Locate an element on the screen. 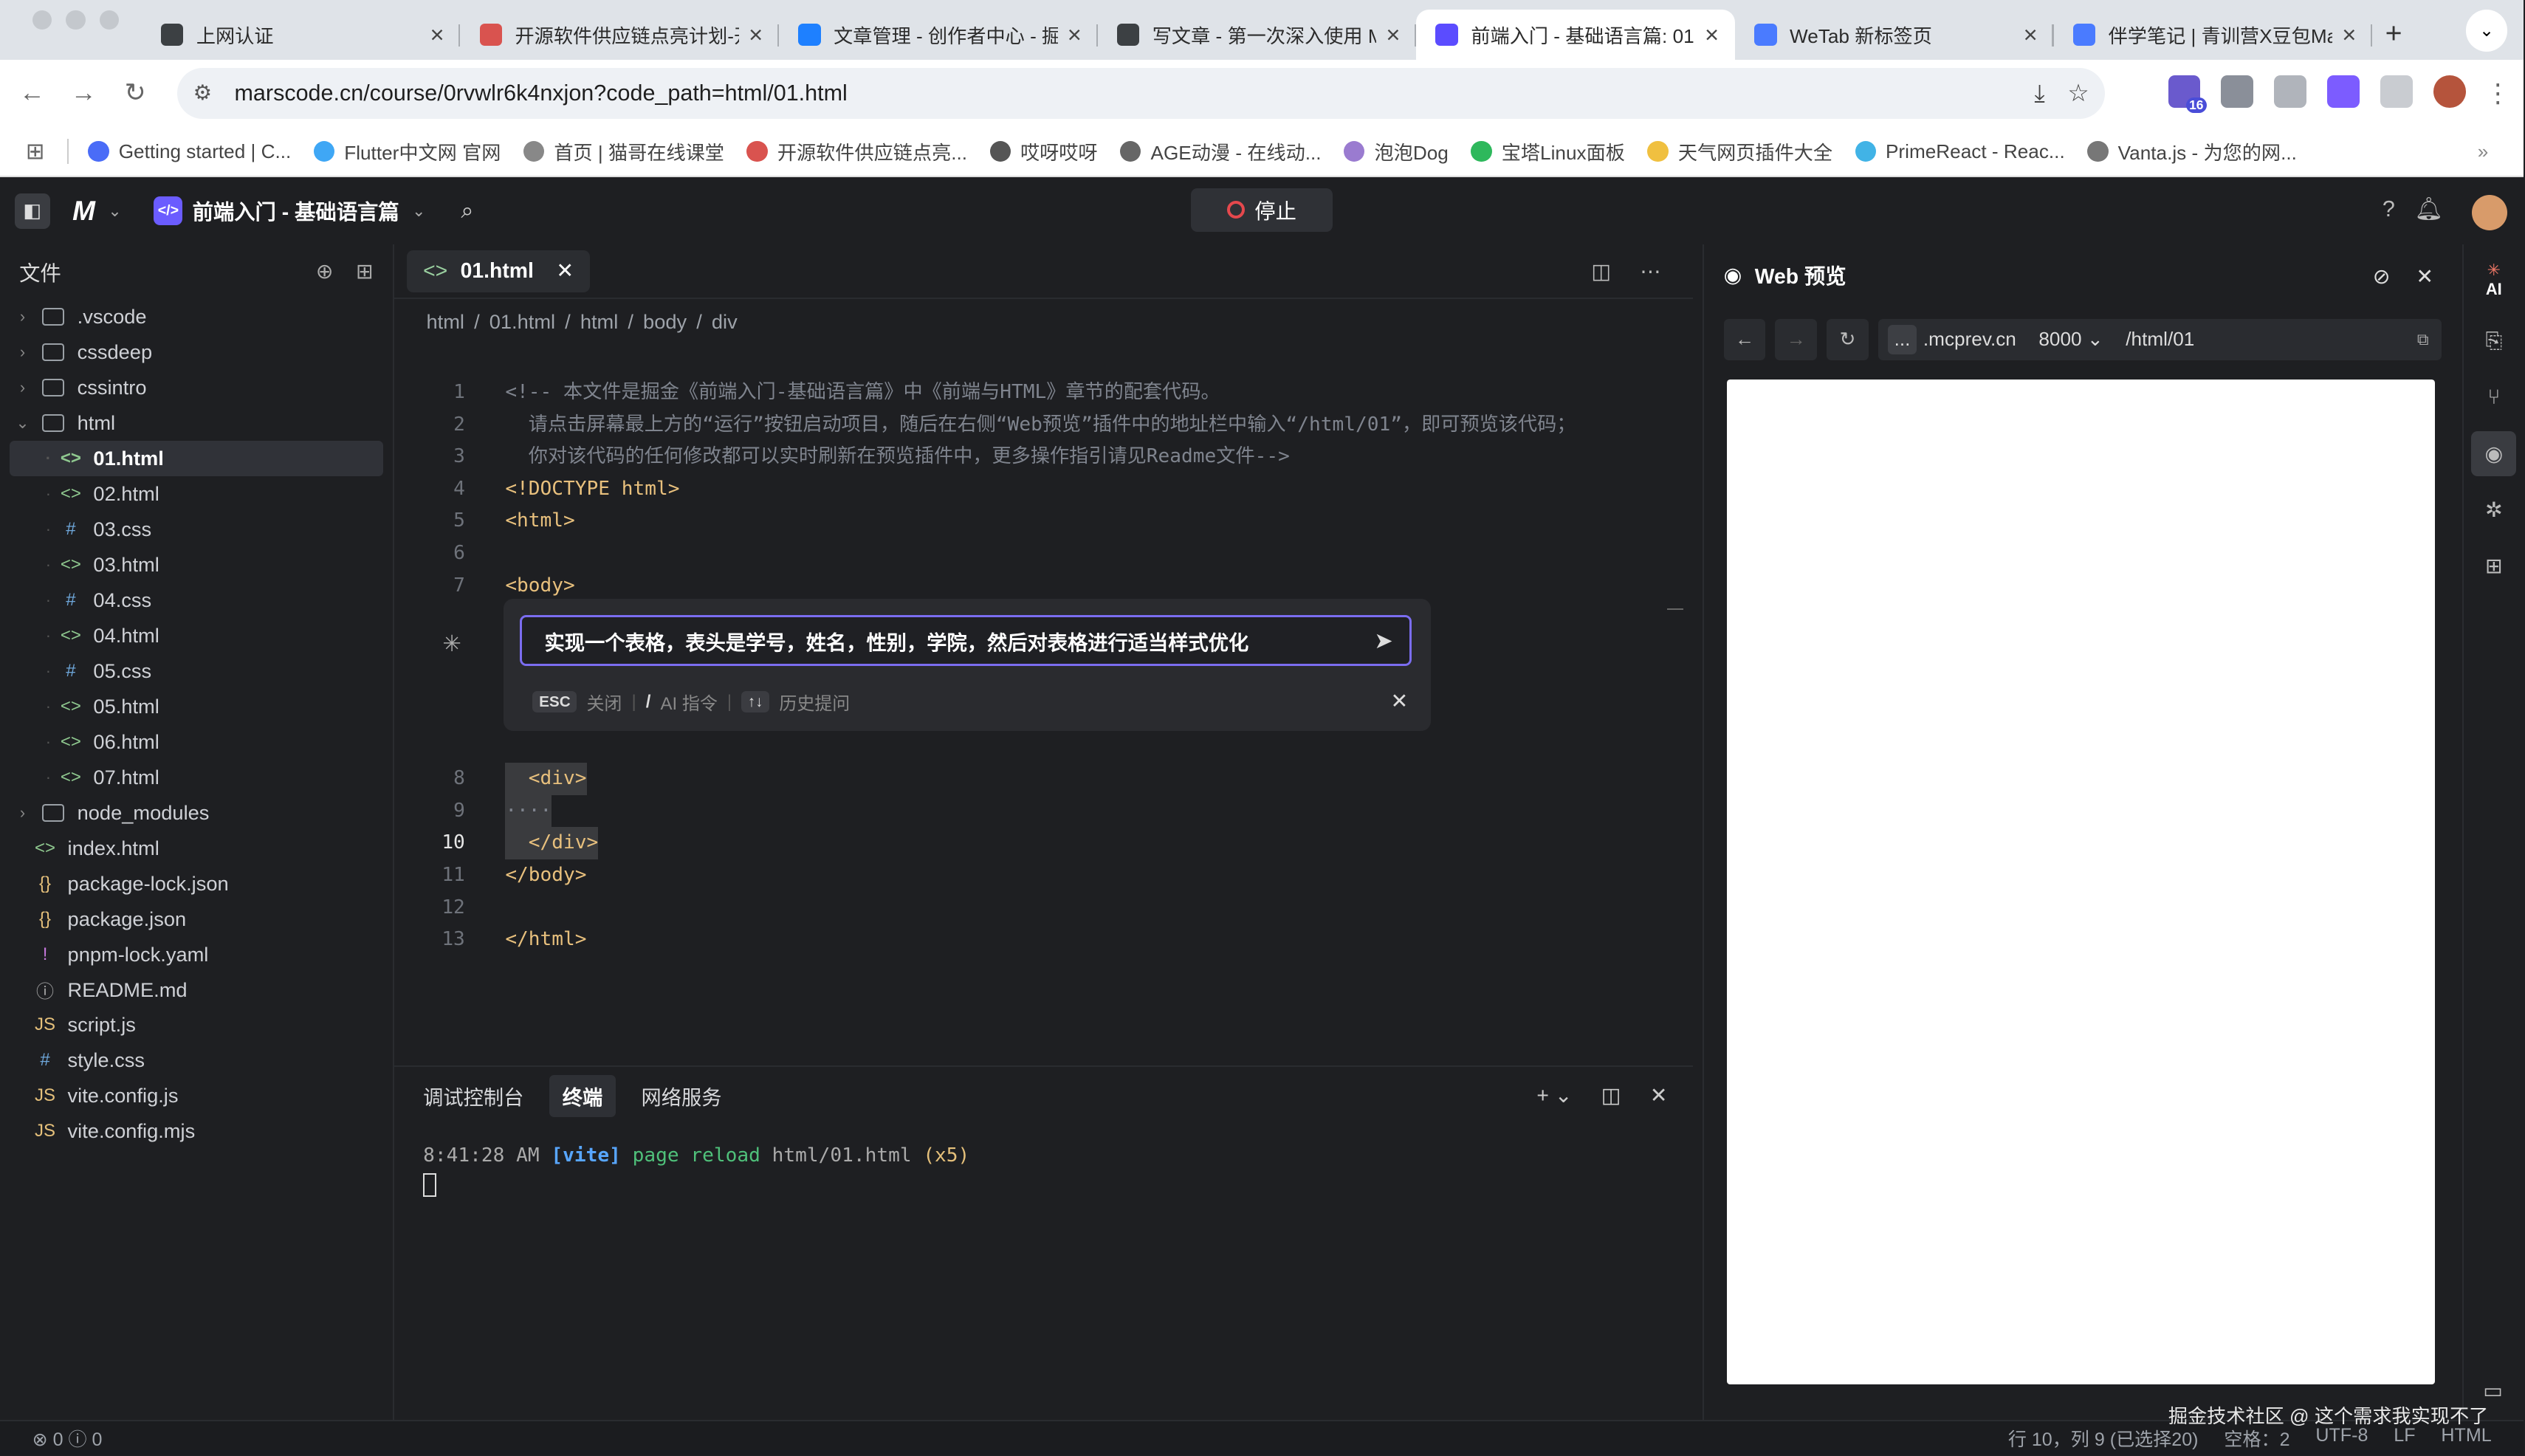 The width and height of the screenshot is (2525, 1456). split-editor-icon: ◫ is located at coordinates (1601, 271).